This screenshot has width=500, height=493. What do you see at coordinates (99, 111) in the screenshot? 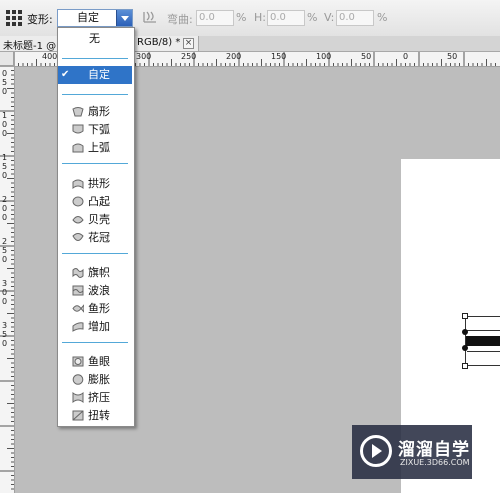
I see `menu-item-label: 扇形` at bounding box center [99, 111].